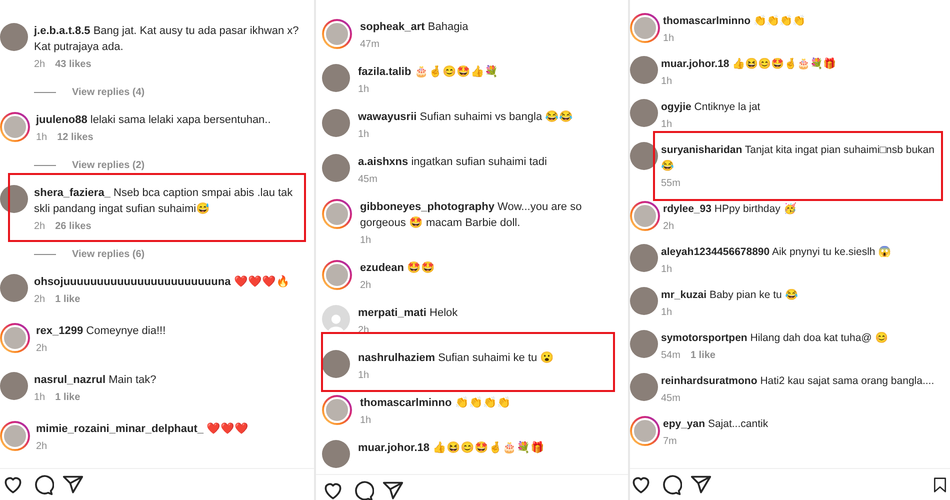 Image resolution: width=950 pixels, height=500 pixels. What do you see at coordinates (415, 27) in the screenshot?
I see `comment-text: sopheak_art Bahagia` at bounding box center [415, 27].